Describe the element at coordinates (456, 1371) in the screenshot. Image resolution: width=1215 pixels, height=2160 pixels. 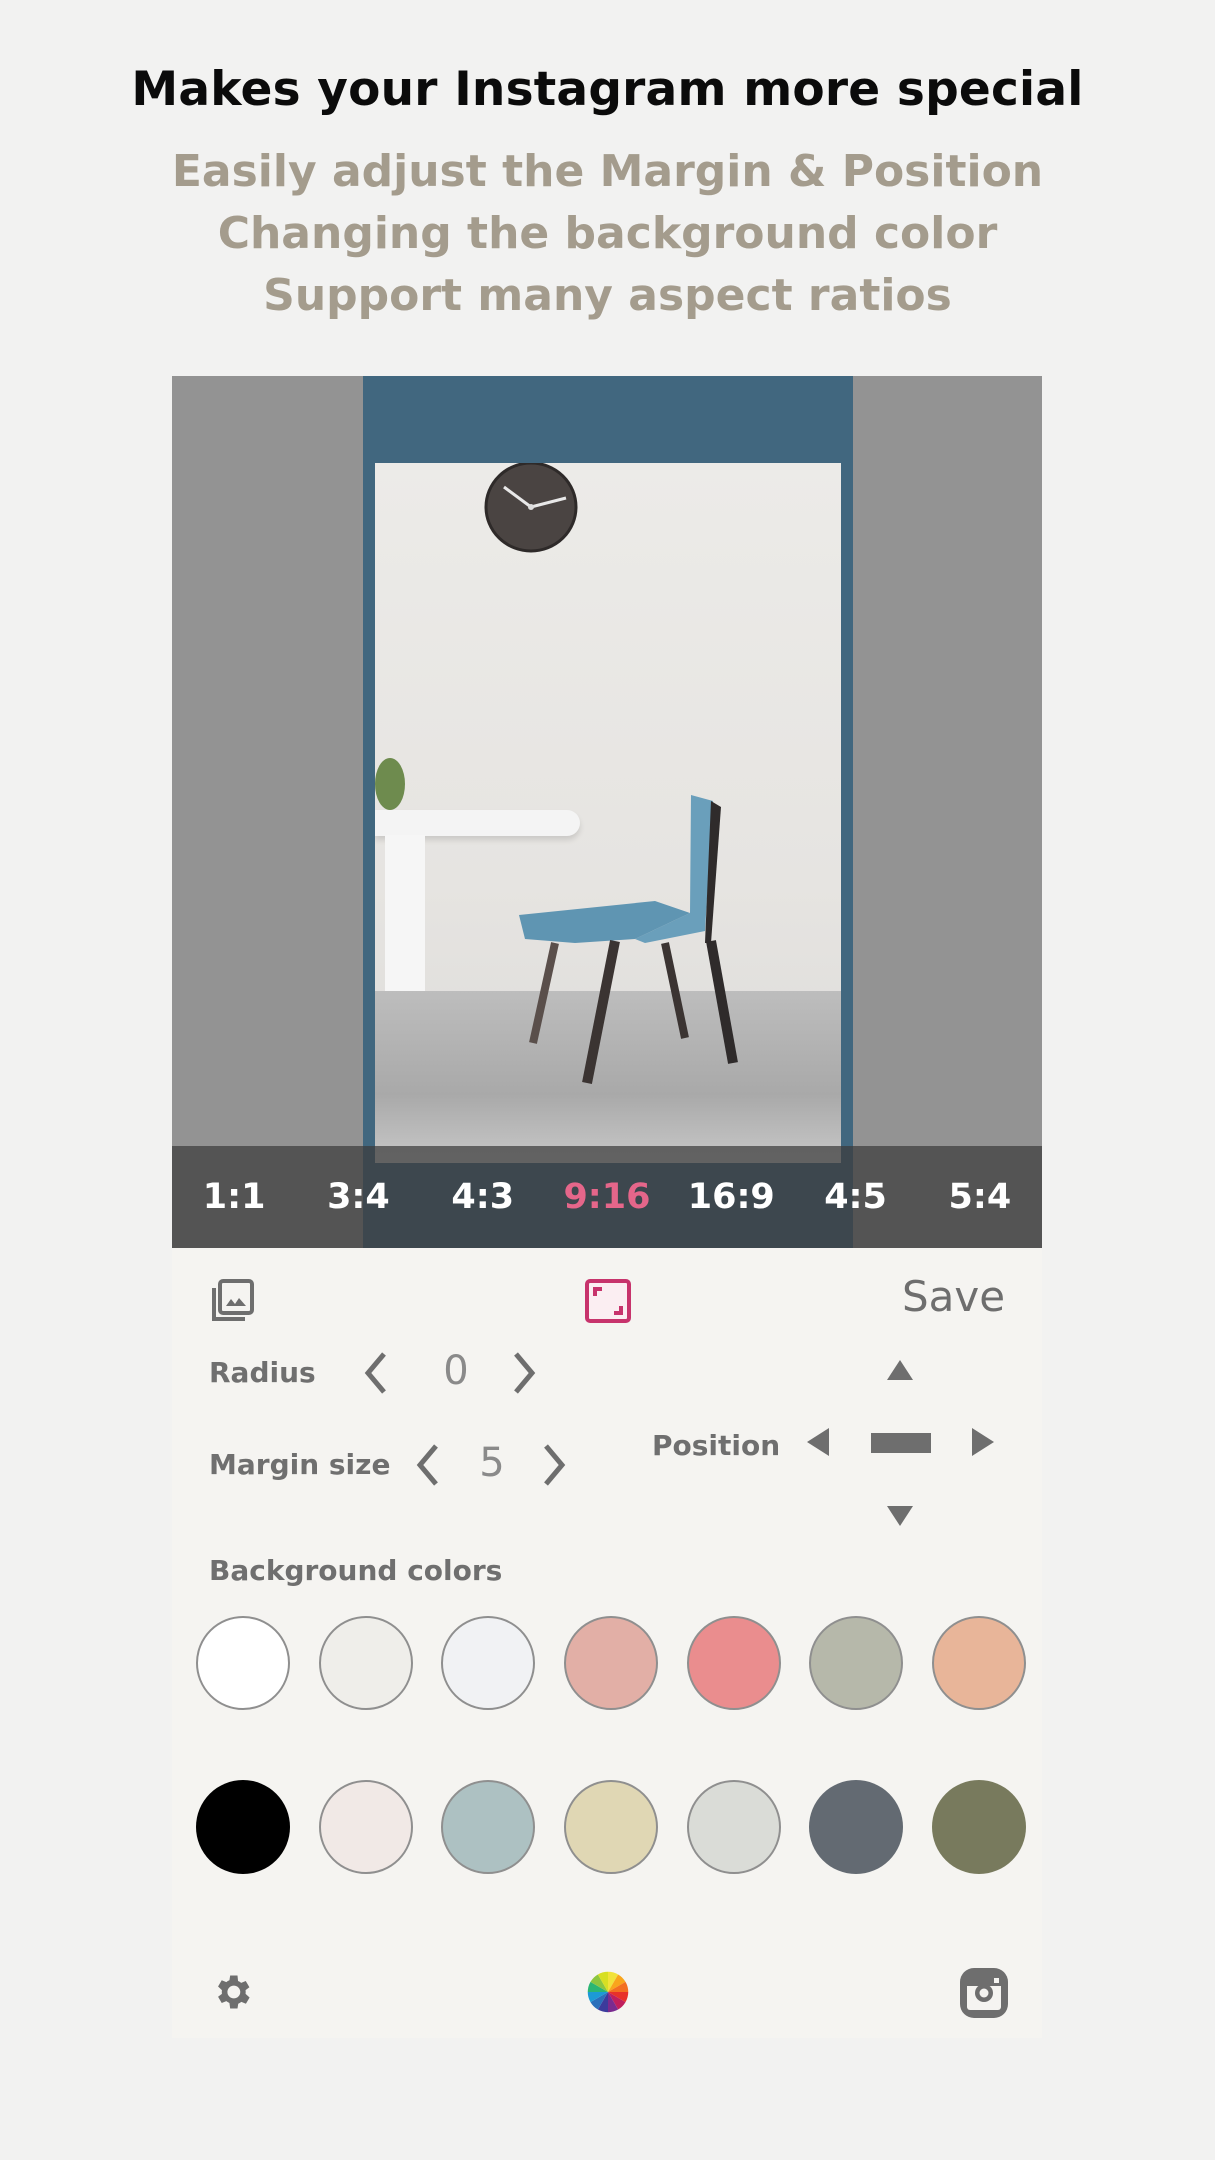
I see `radius-value: 0` at that location.